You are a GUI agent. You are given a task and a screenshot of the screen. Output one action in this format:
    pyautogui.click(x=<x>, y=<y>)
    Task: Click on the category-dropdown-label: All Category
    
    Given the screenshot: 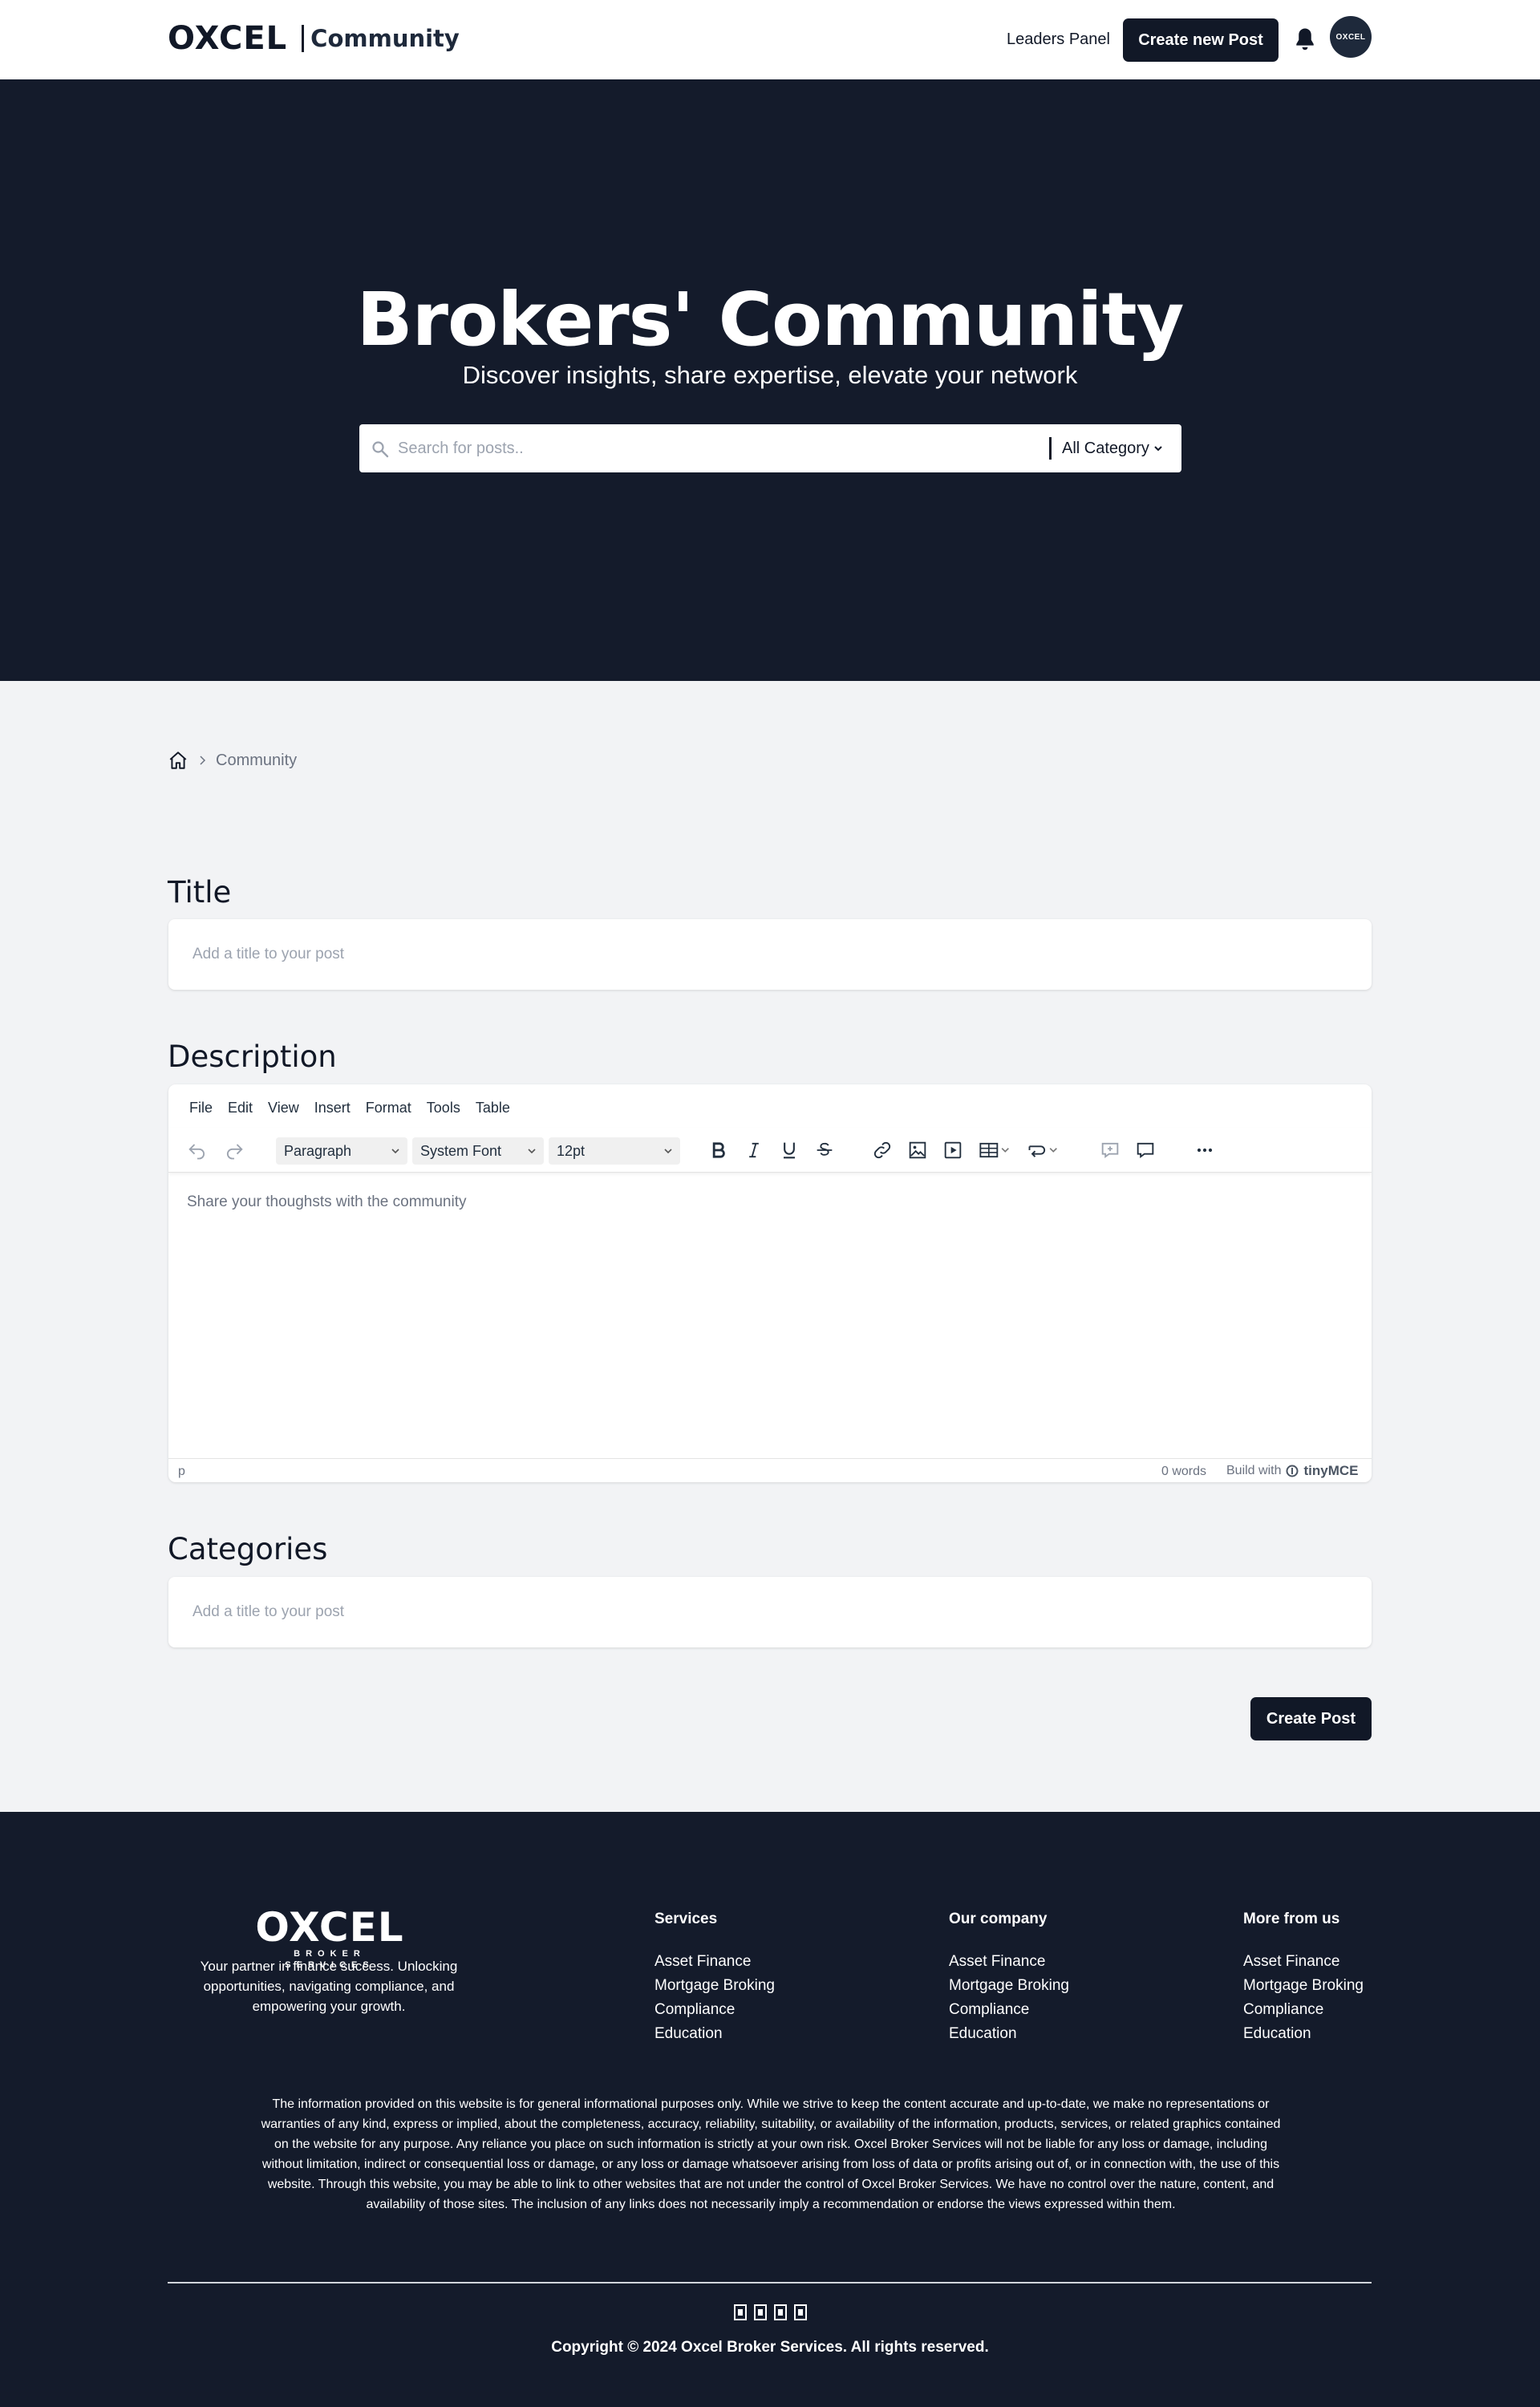 What is the action you would take?
    pyautogui.click(x=1105, y=449)
    